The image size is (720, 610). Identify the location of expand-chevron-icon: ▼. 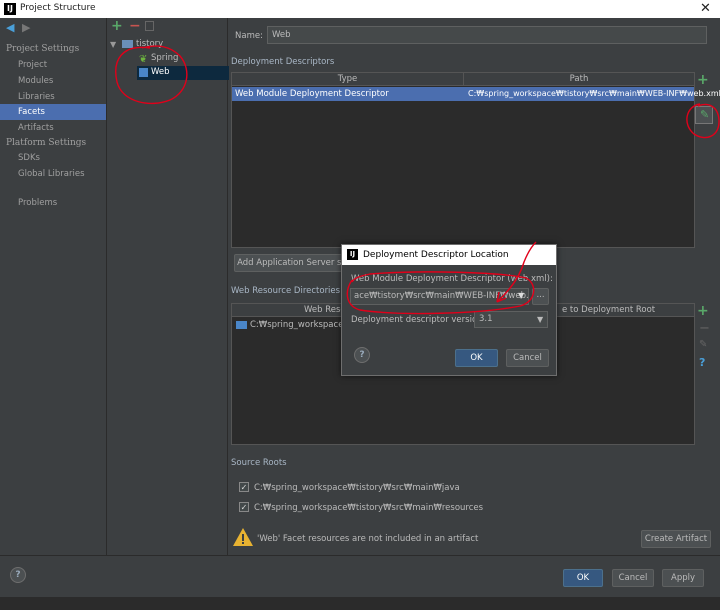
(113, 44).